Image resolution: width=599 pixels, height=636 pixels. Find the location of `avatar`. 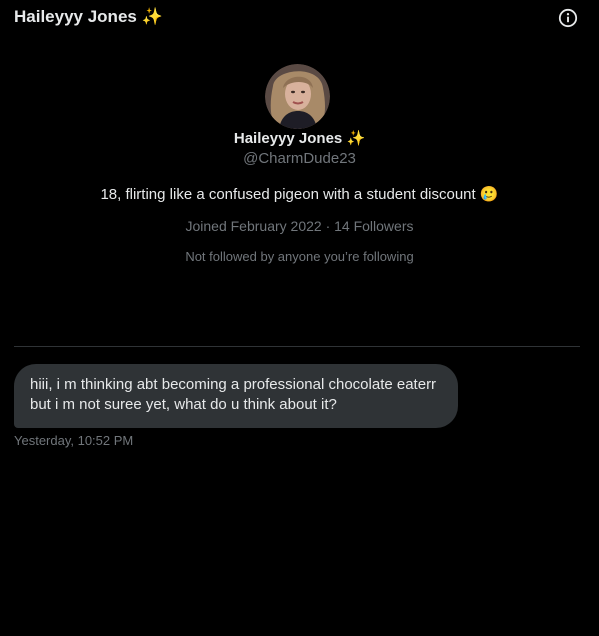

avatar is located at coordinates (297, 96).